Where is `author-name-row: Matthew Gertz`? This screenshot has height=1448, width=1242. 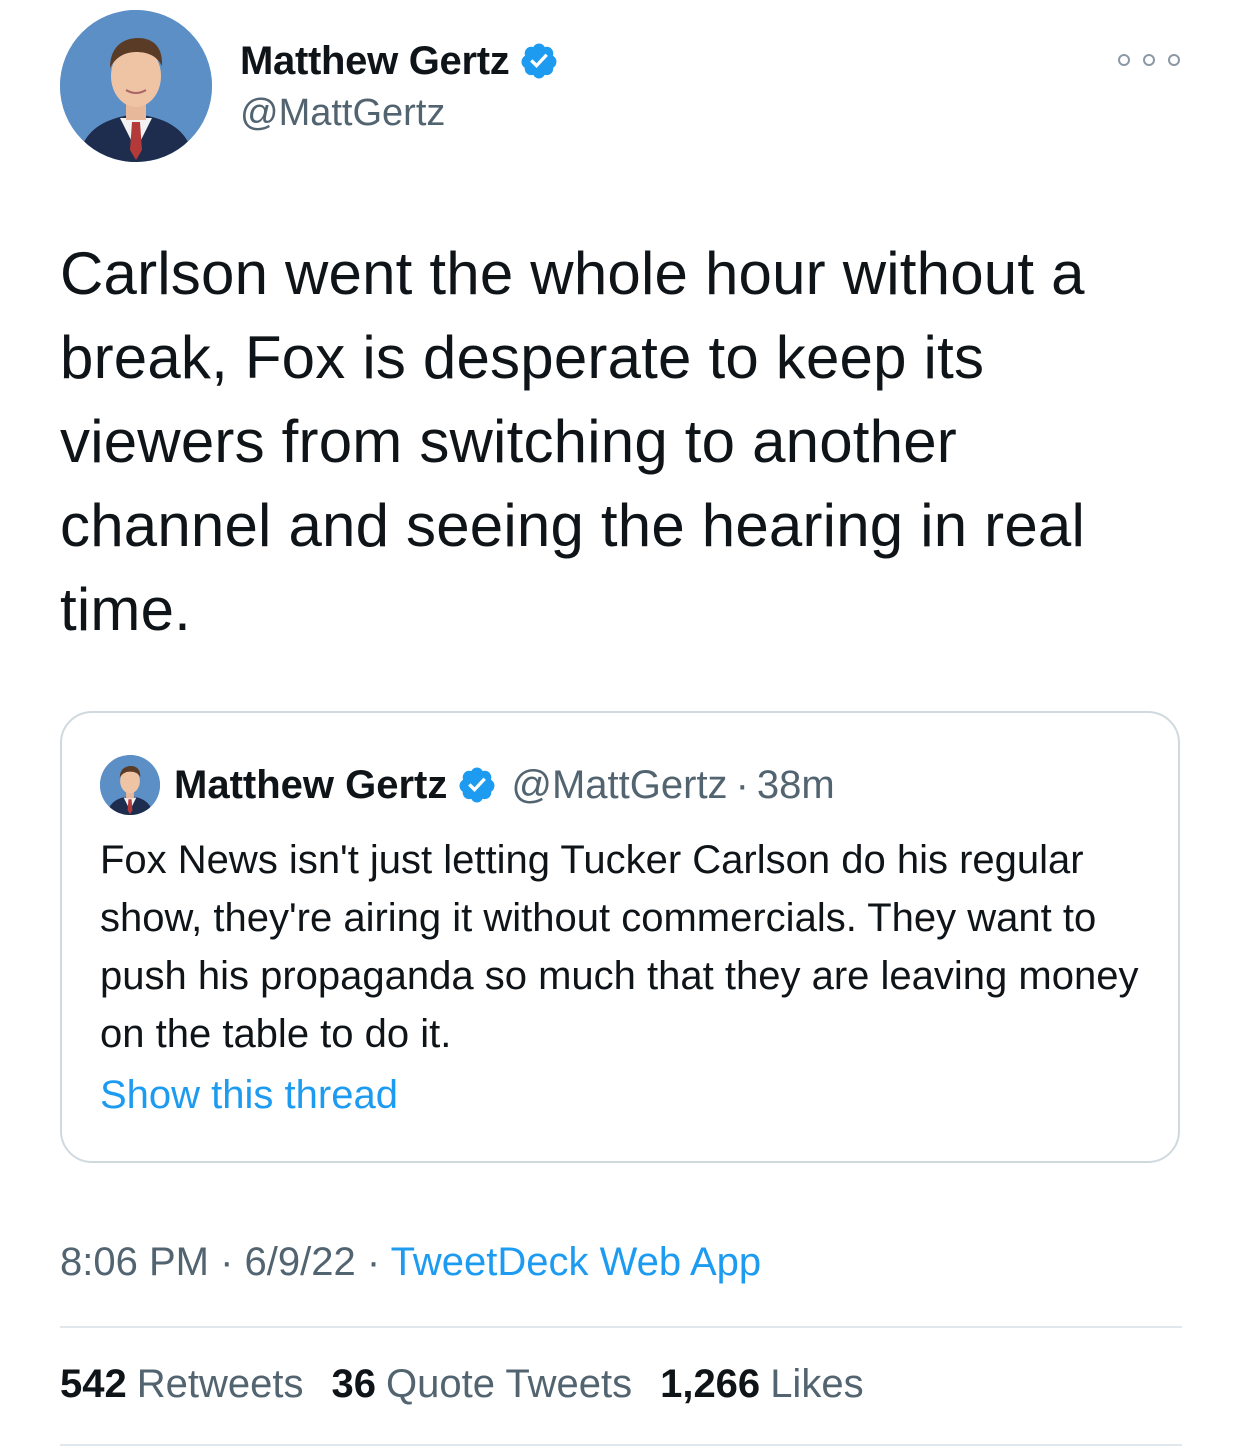 author-name-row: Matthew Gertz is located at coordinates (399, 61).